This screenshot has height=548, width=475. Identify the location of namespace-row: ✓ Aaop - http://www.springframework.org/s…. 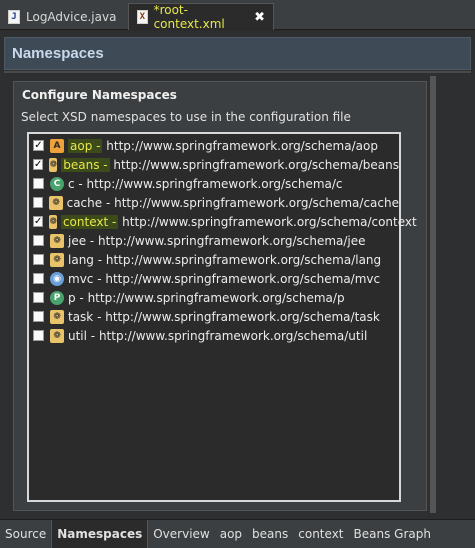
(214, 145).